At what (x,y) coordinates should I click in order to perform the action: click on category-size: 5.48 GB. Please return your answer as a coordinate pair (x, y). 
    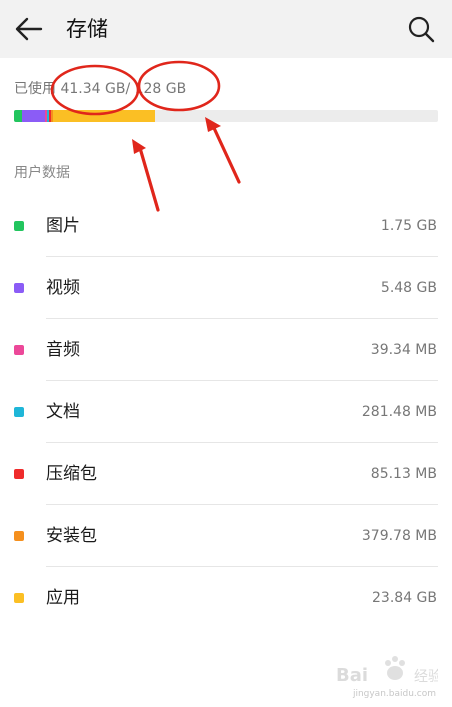
    Looking at the image, I should click on (408, 288).